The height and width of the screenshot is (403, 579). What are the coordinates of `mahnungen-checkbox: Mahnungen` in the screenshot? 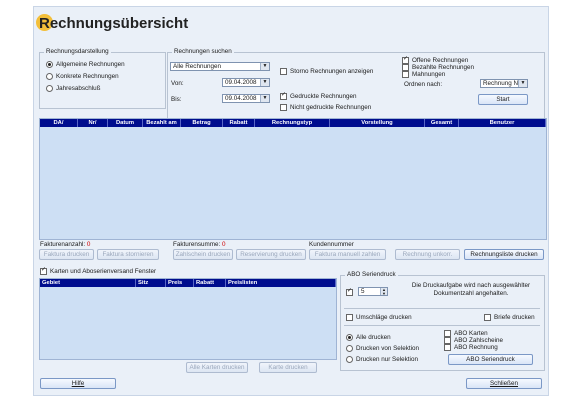 It's located at (423, 74).